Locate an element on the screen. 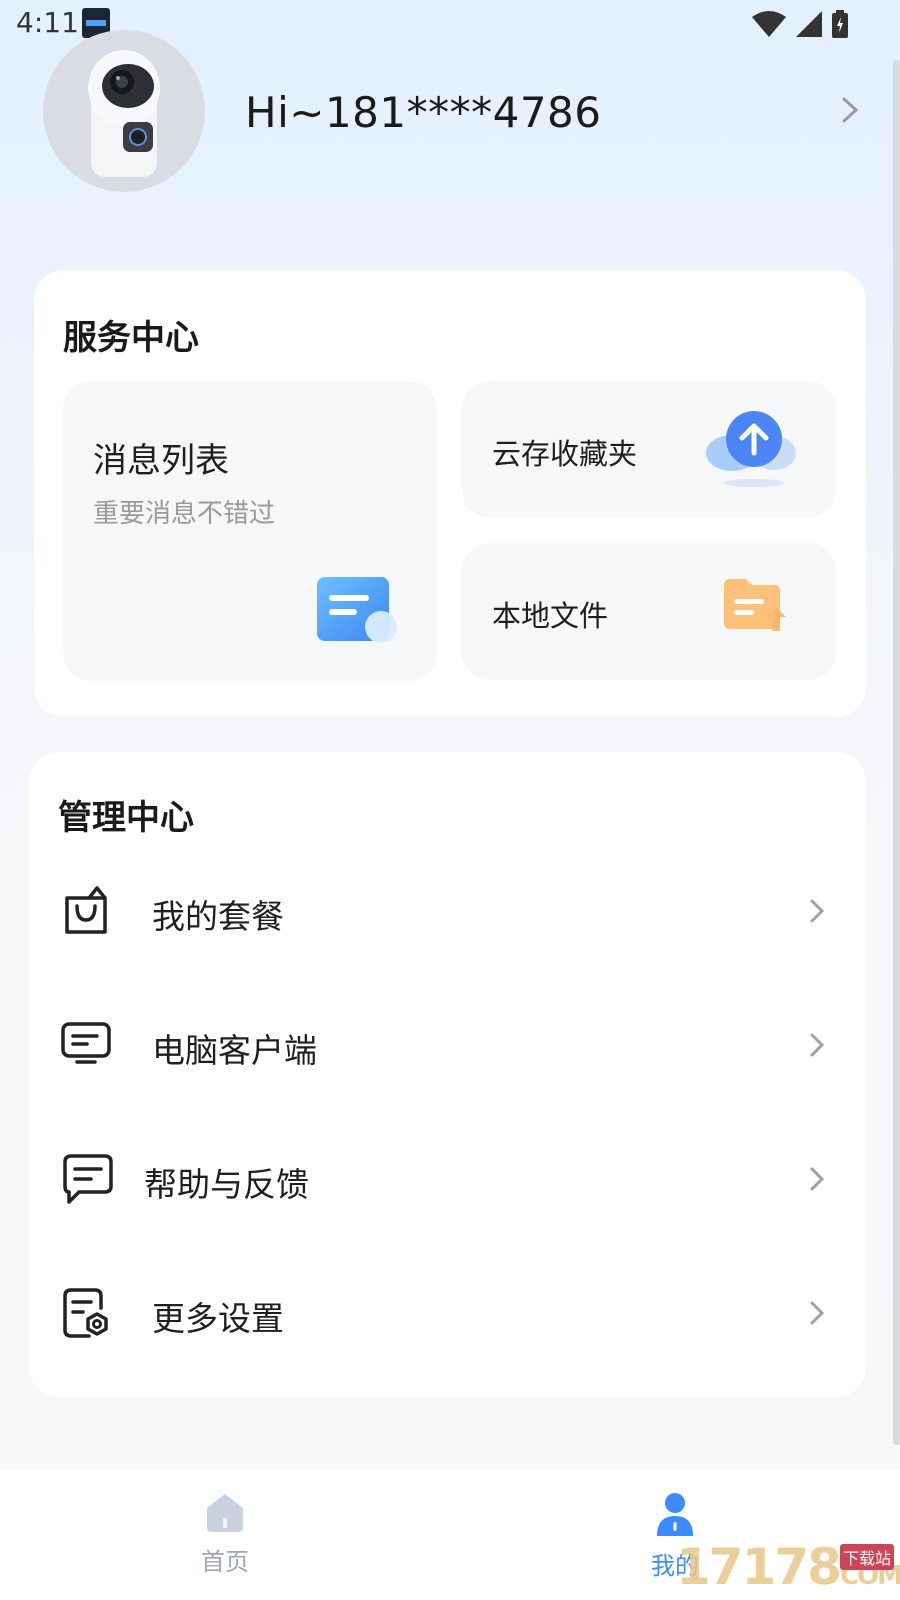  menu-item-label: 更多设置 is located at coordinates (218, 1318).